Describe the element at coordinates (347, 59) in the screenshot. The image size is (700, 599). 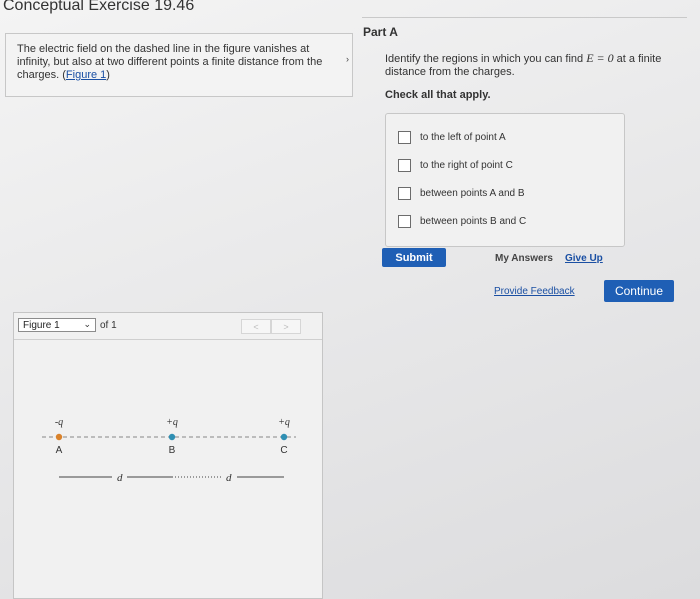
I see `collapse-arrow-icon: ›` at that location.